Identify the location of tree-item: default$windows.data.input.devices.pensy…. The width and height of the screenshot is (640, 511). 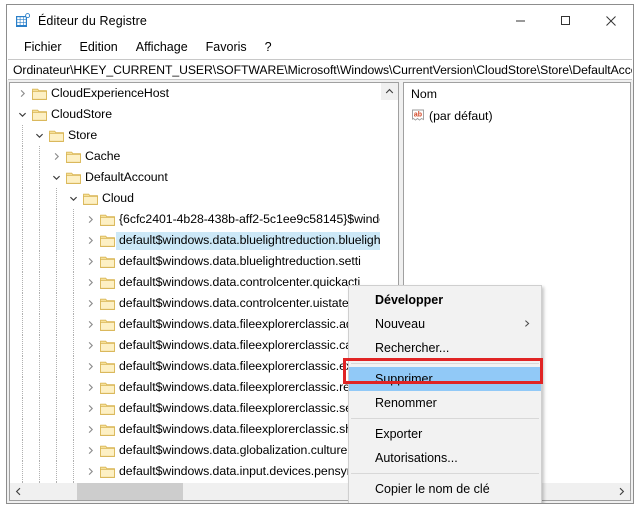
(195, 471).